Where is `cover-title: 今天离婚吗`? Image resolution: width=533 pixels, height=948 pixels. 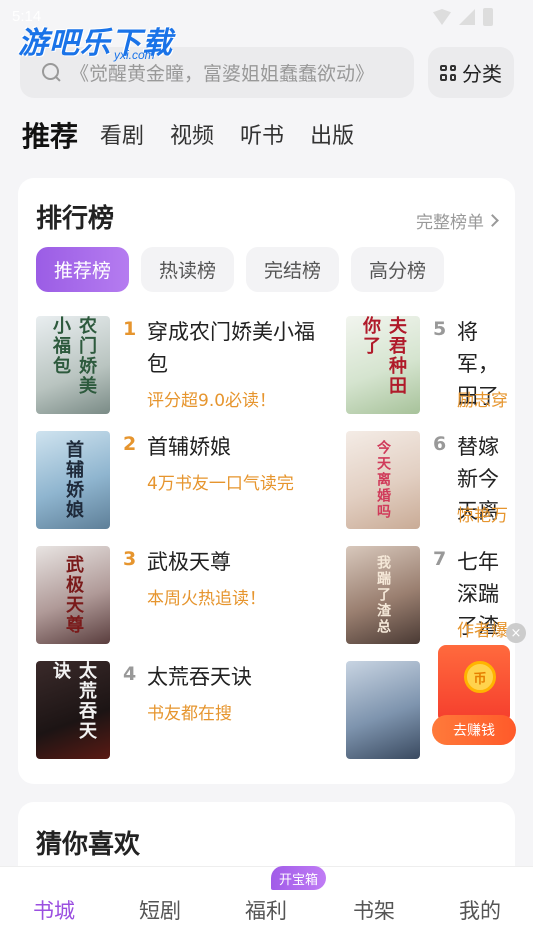 cover-title: 今天离婚吗 is located at coordinates (383, 480).